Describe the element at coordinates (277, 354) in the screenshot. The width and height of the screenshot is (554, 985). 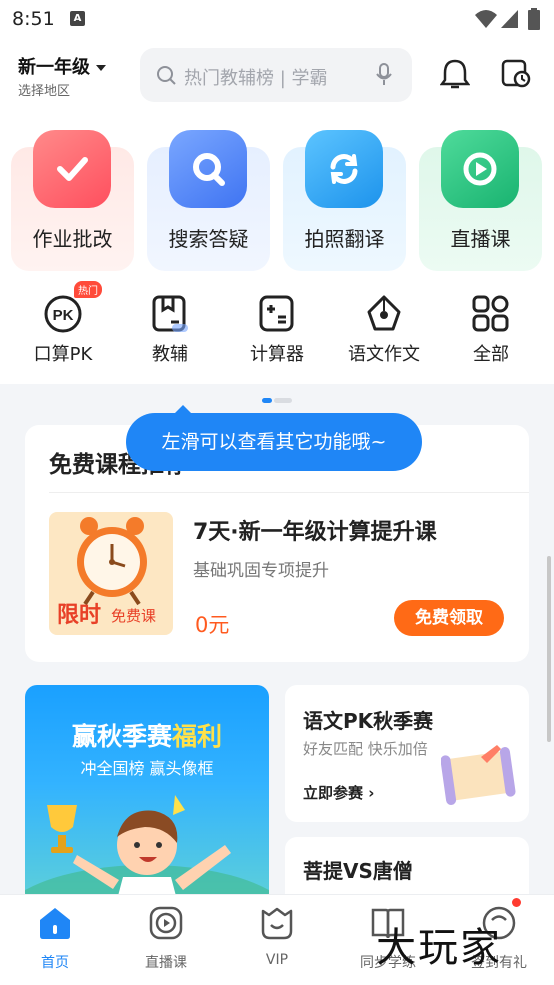
I see `feature-label: 计算器` at that location.